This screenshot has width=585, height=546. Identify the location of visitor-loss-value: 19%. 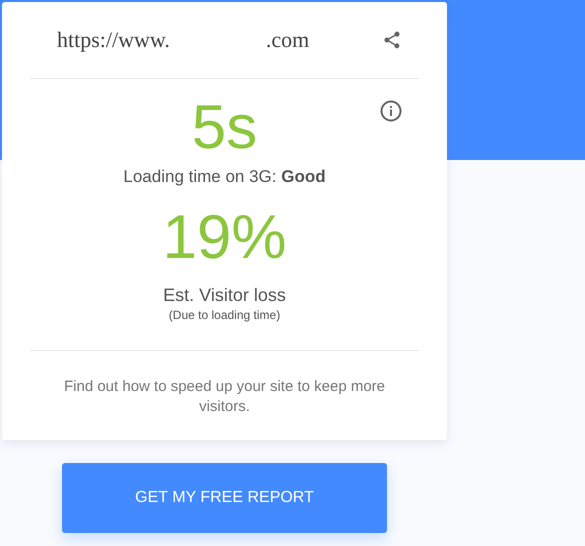
(224, 238).